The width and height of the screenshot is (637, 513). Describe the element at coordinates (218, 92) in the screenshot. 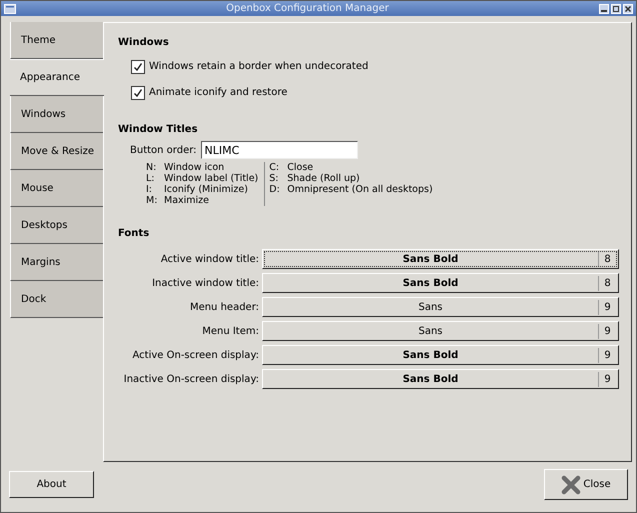

I see `checkbox-label: Animate iconify and restore` at that location.